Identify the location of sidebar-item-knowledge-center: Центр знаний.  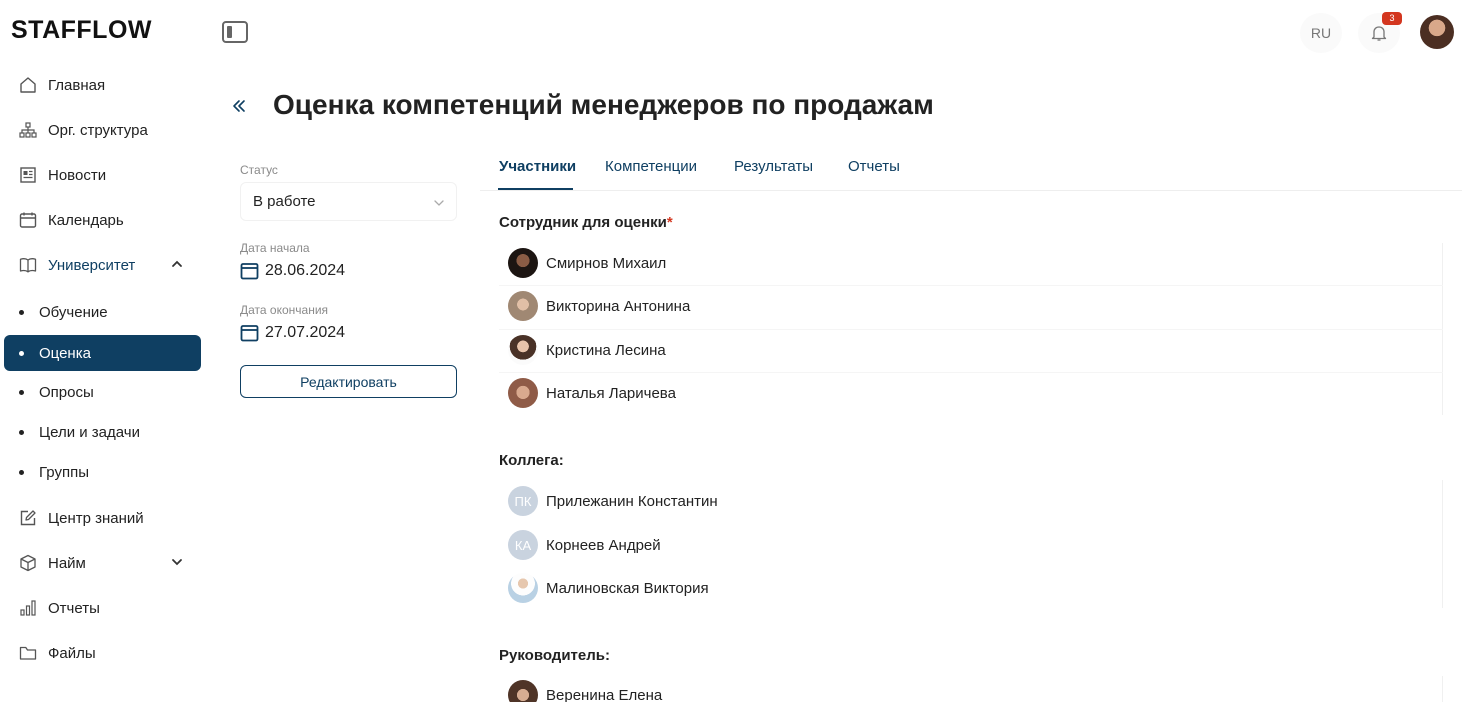
(105, 518).